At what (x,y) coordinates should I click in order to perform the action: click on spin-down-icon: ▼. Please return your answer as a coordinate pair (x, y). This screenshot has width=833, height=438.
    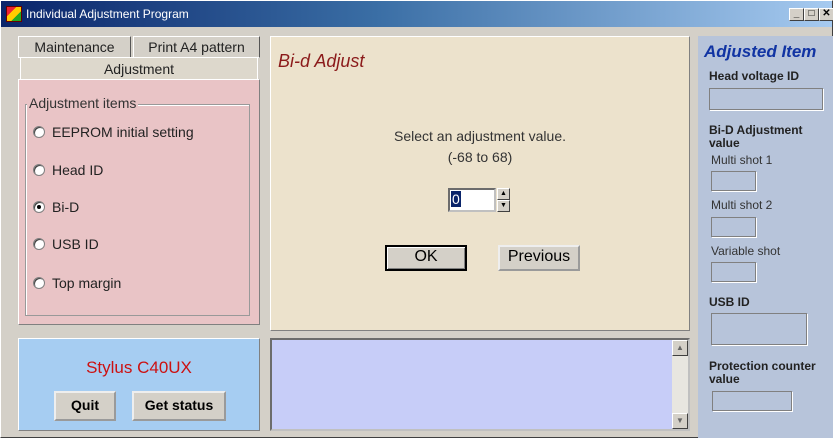
    Looking at the image, I should click on (503, 206).